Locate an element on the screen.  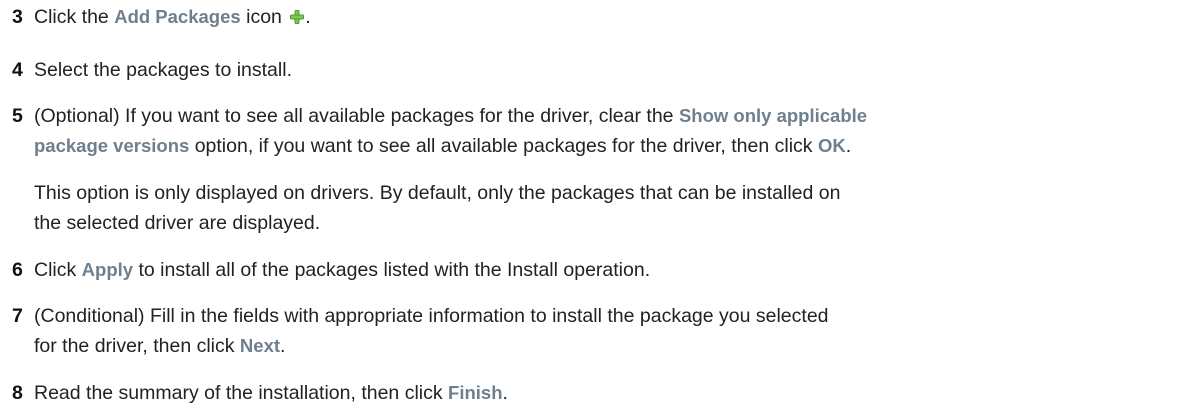
ok-label: OK is located at coordinates (831, 145).